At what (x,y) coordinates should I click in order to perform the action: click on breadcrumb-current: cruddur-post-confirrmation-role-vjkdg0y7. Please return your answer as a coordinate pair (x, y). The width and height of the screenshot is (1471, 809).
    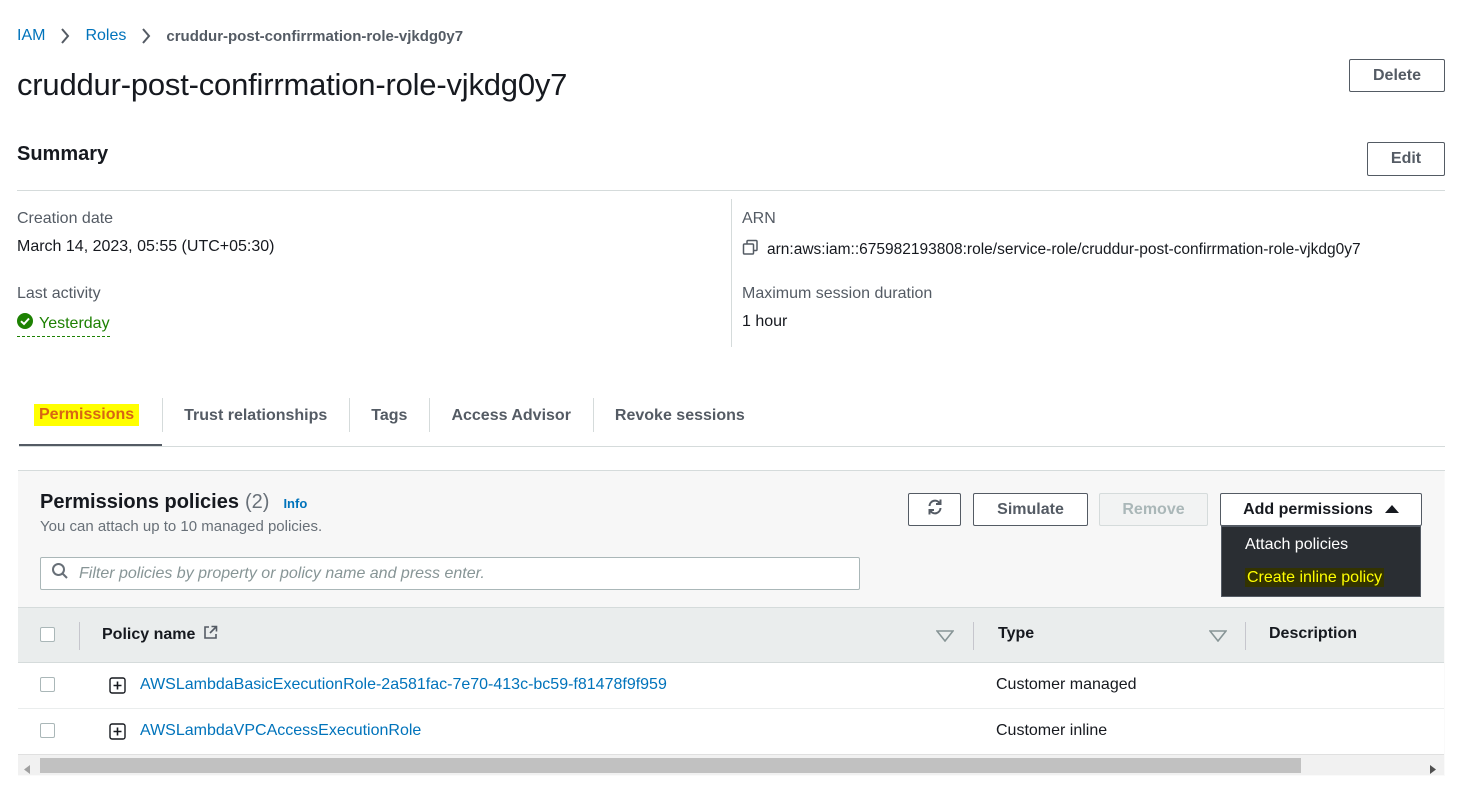
    Looking at the image, I should click on (315, 36).